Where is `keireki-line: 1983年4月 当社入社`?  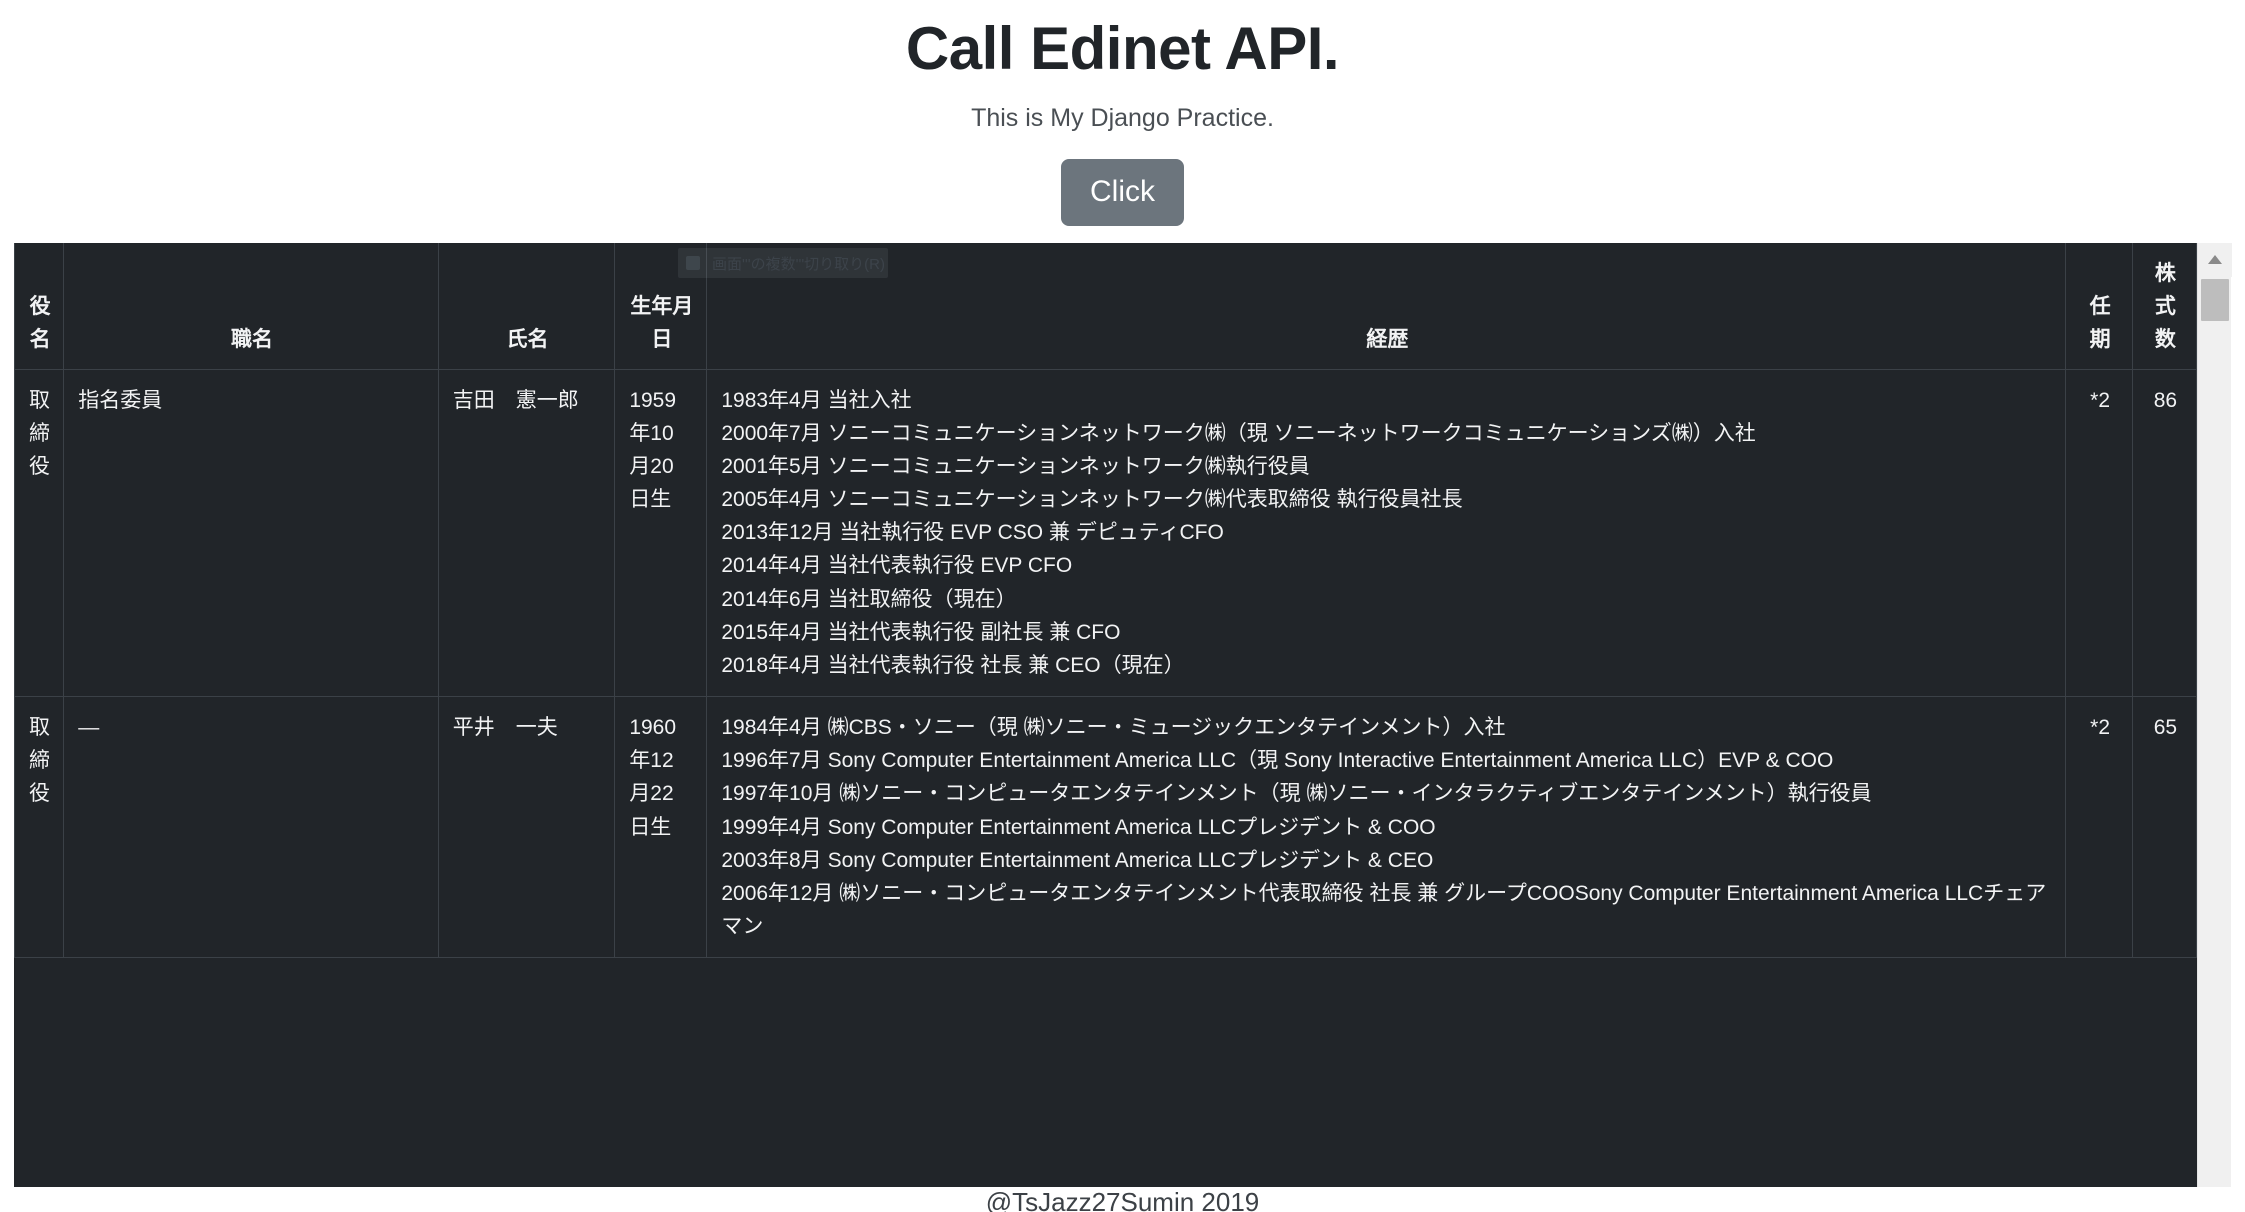 keireki-line: 1983年4月 当社入社 is located at coordinates (816, 400).